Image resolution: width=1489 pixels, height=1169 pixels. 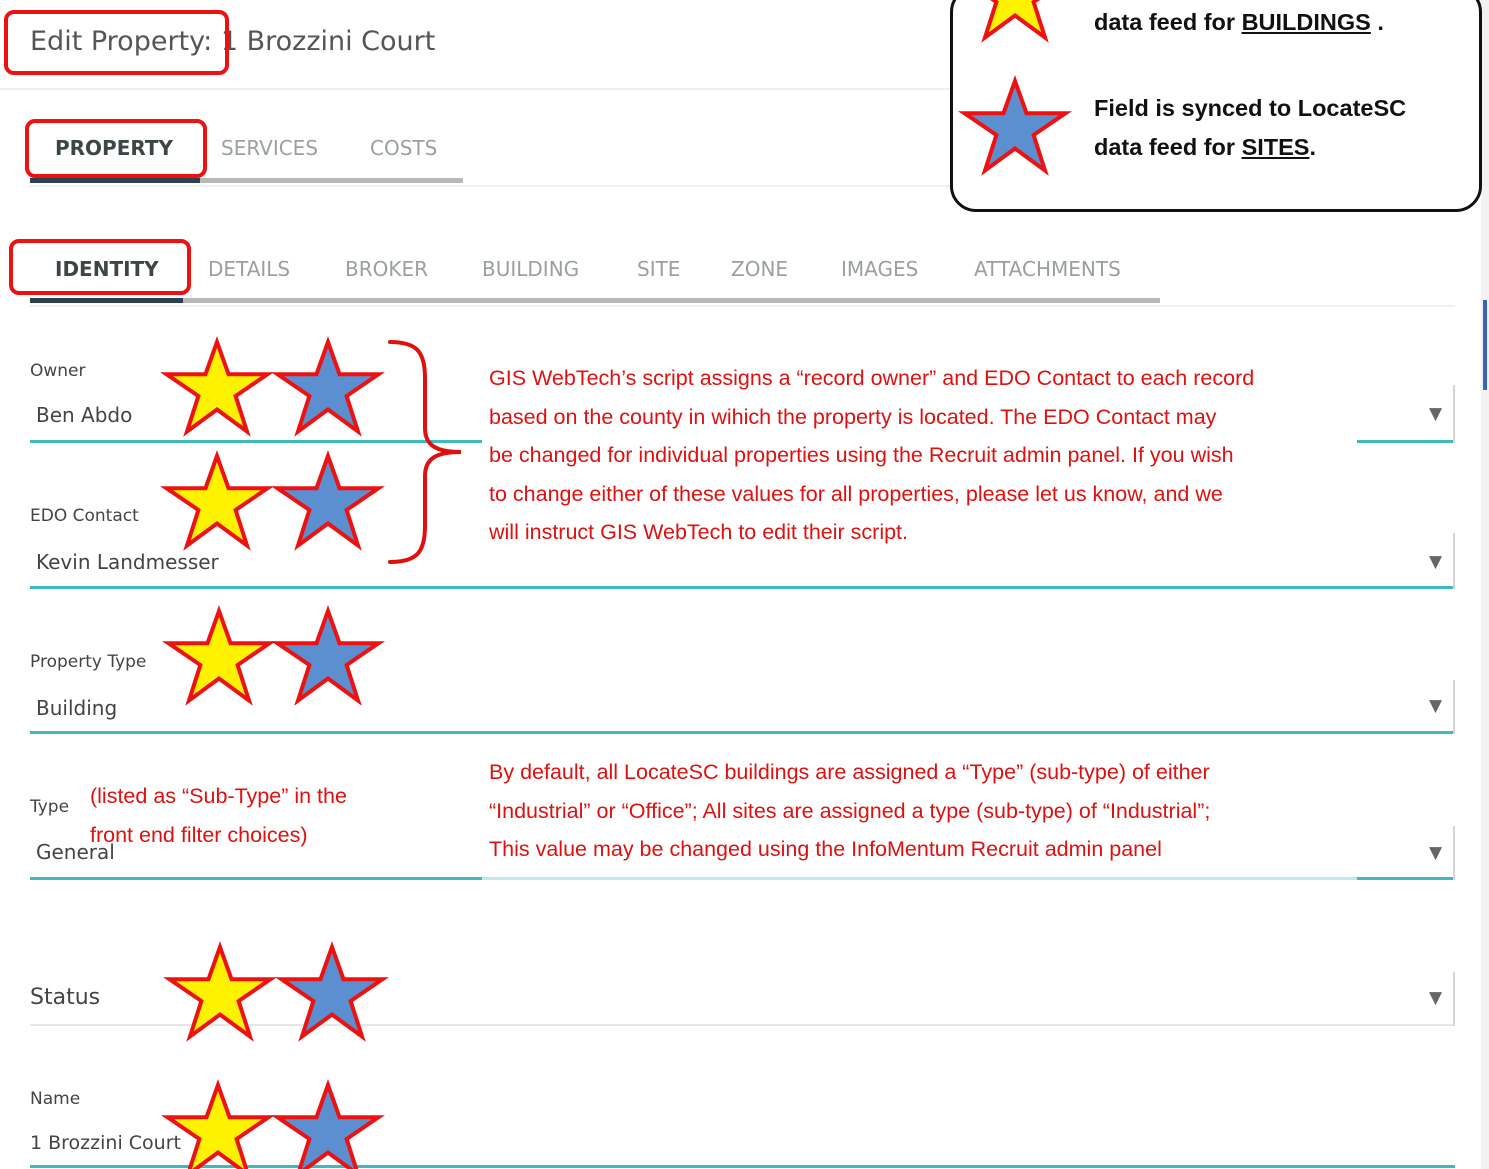 What do you see at coordinates (1435, 853) in the screenshot?
I see `type-dropdown-arrow-icon: ▼` at bounding box center [1435, 853].